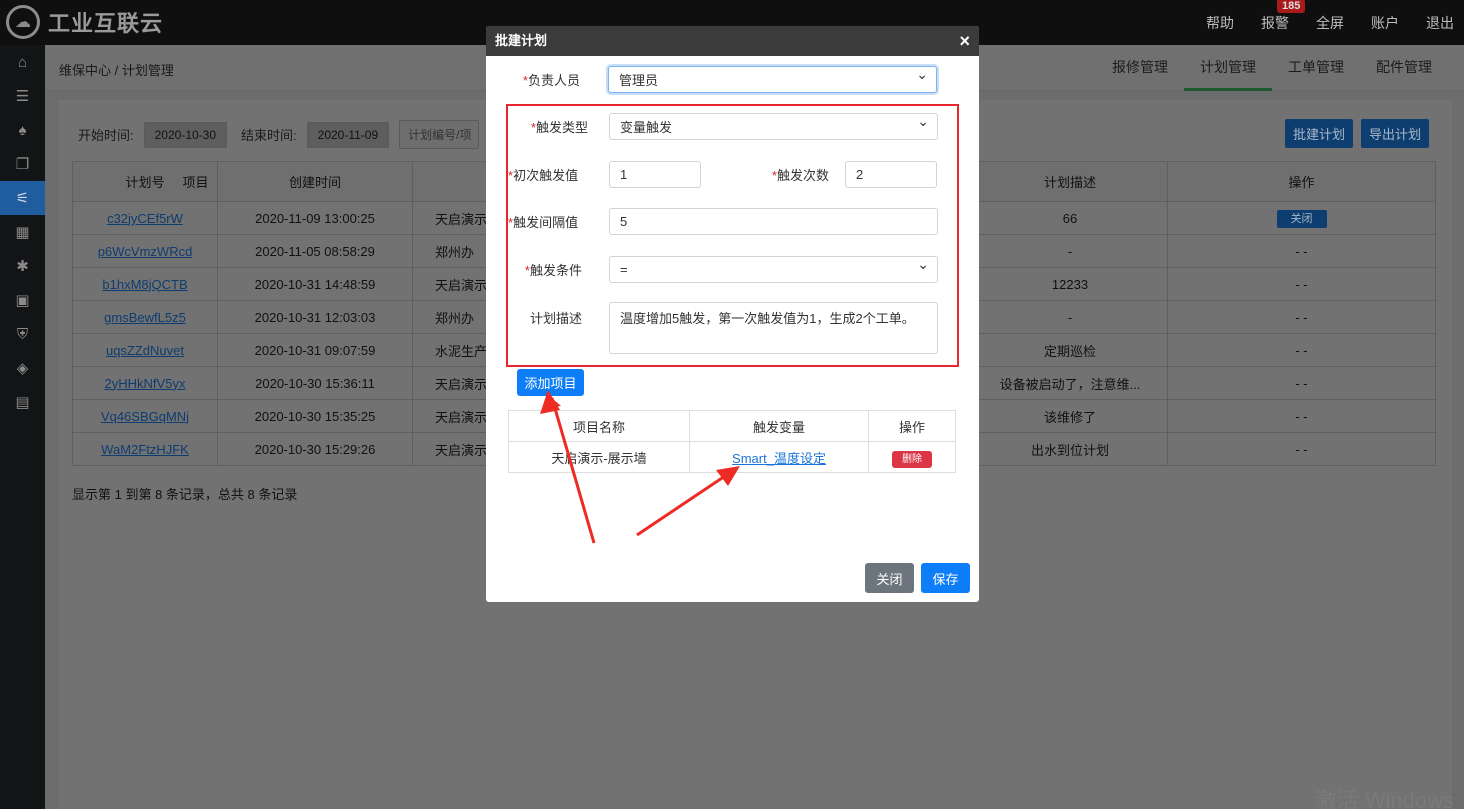 The width and height of the screenshot is (1464, 809). What do you see at coordinates (145, 449) in the screenshot?
I see `plan-id-link: WaM2FtzHJFK` at bounding box center [145, 449].